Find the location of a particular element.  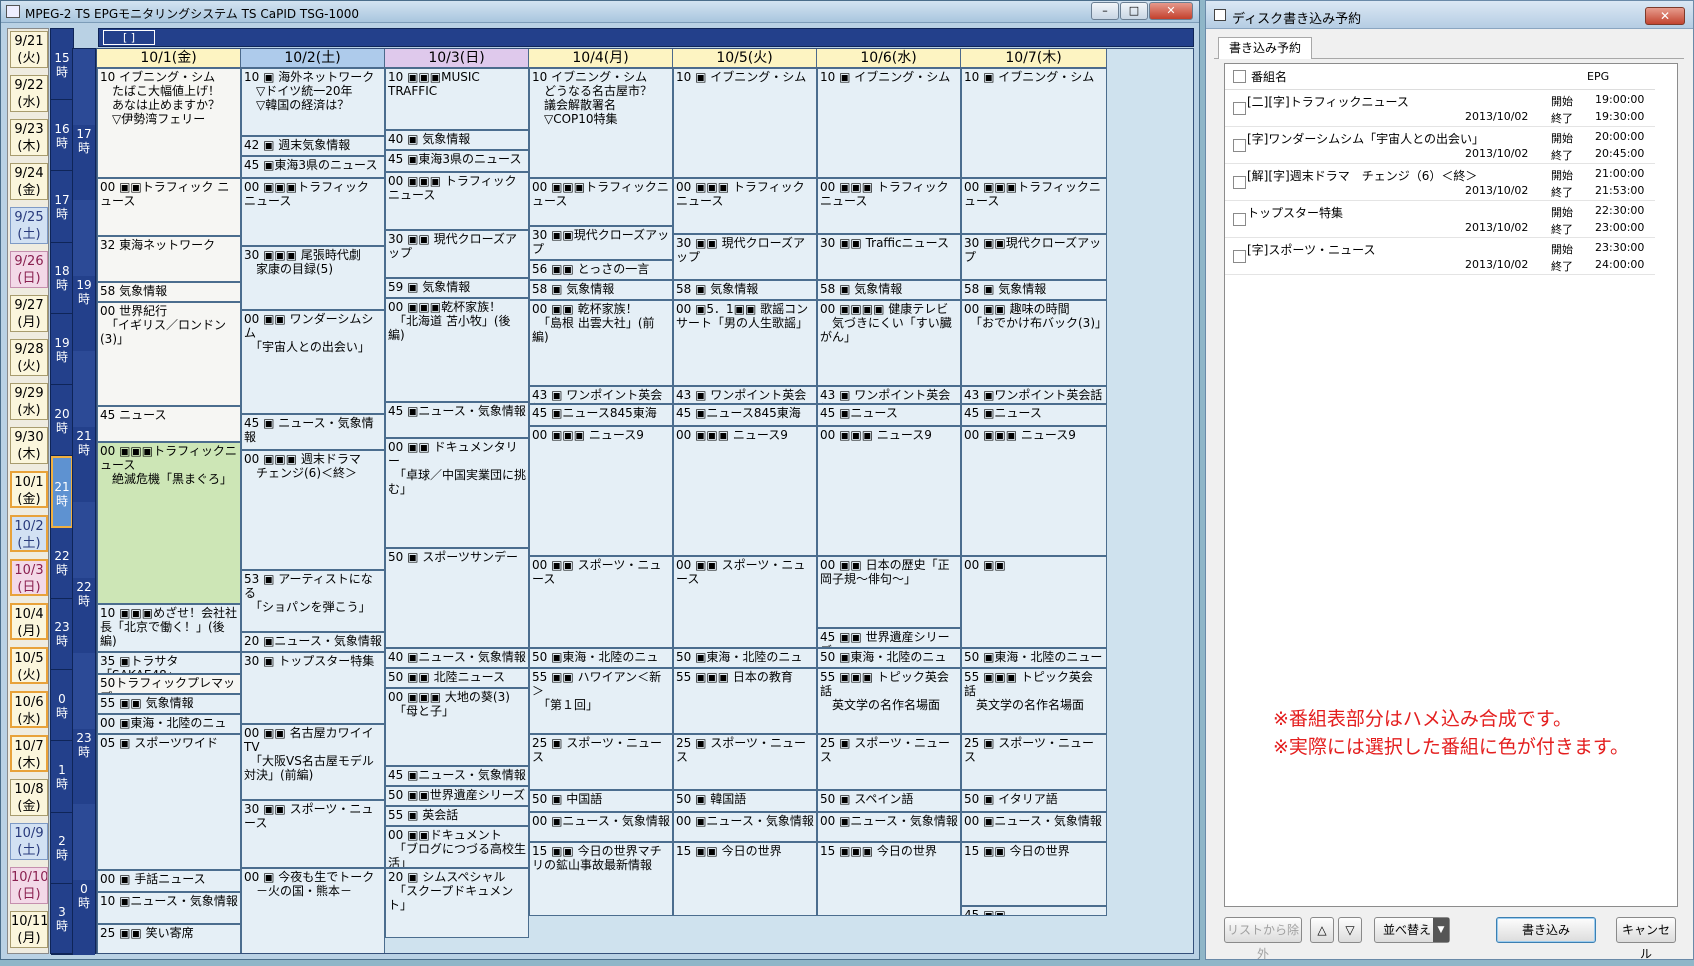

program-cell: 00 ▣東海・北陸のニュー is located at coordinates (169, 724).